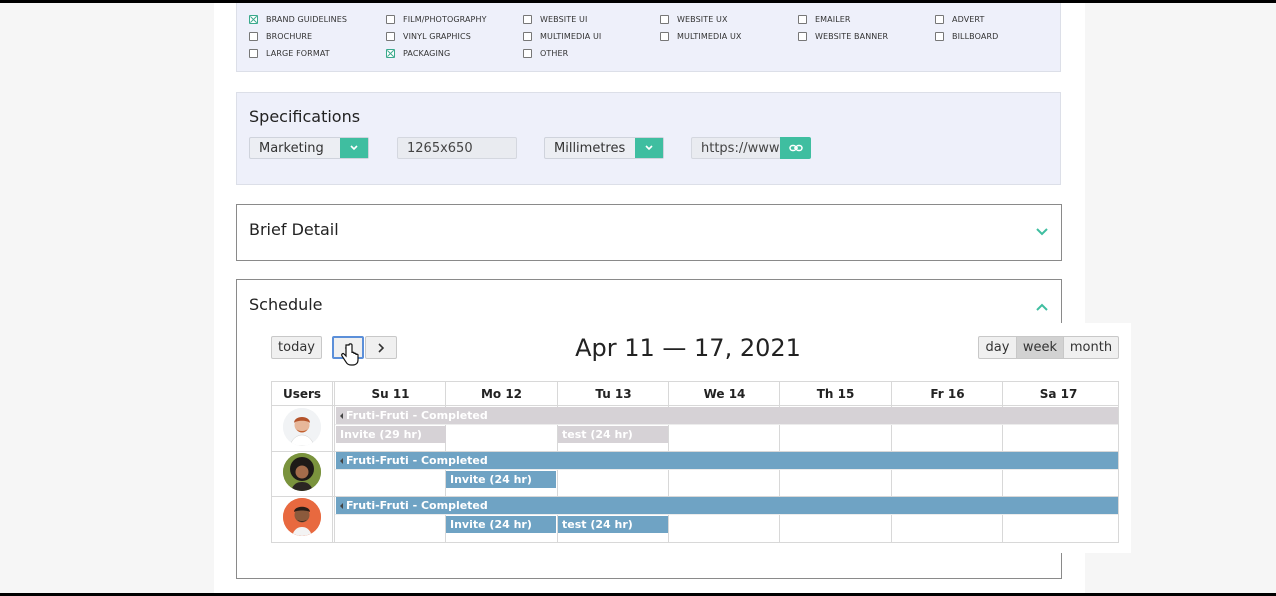 The width and height of the screenshot is (1276, 596). I want to click on checkbox-item: VINYL GRAPHICS, so click(428, 36).